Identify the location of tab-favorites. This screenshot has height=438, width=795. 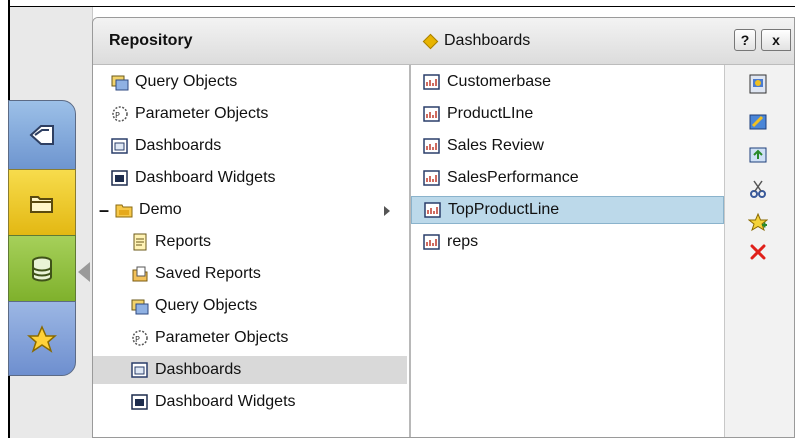
(42, 338).